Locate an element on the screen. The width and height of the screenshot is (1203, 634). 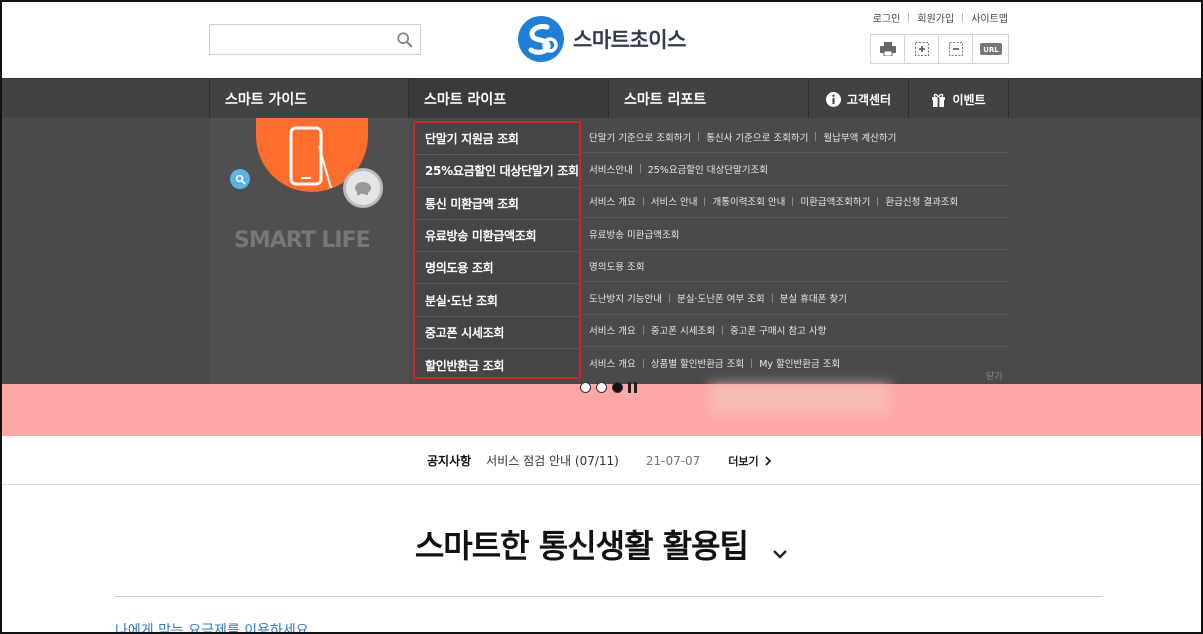
submenu-link: 25%요금할인 대상단말기조회 is located at coordinates (708, 169).